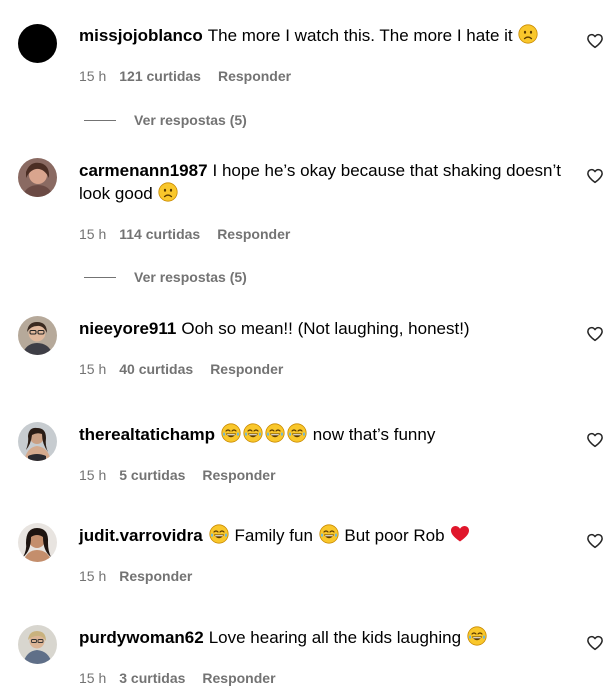 The image size is (606, 692). I want to click on comment-text: Ooh so mean!! (Not laughing, honest!), so click(325, 328).